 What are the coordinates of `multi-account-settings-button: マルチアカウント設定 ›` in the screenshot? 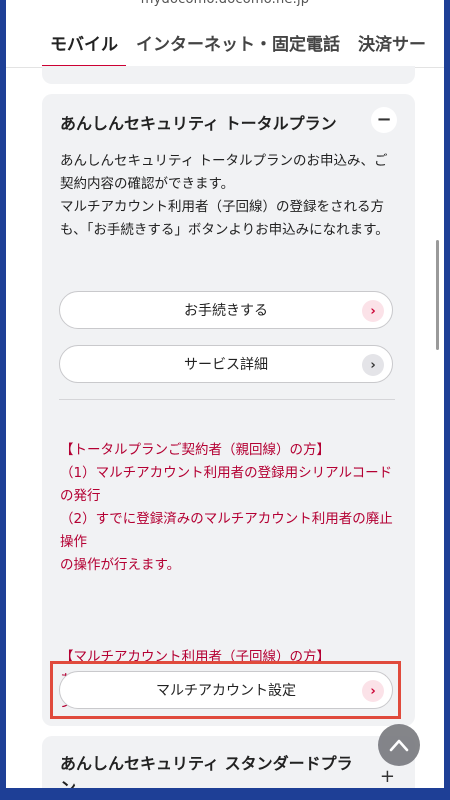 It's located at (226, 690).